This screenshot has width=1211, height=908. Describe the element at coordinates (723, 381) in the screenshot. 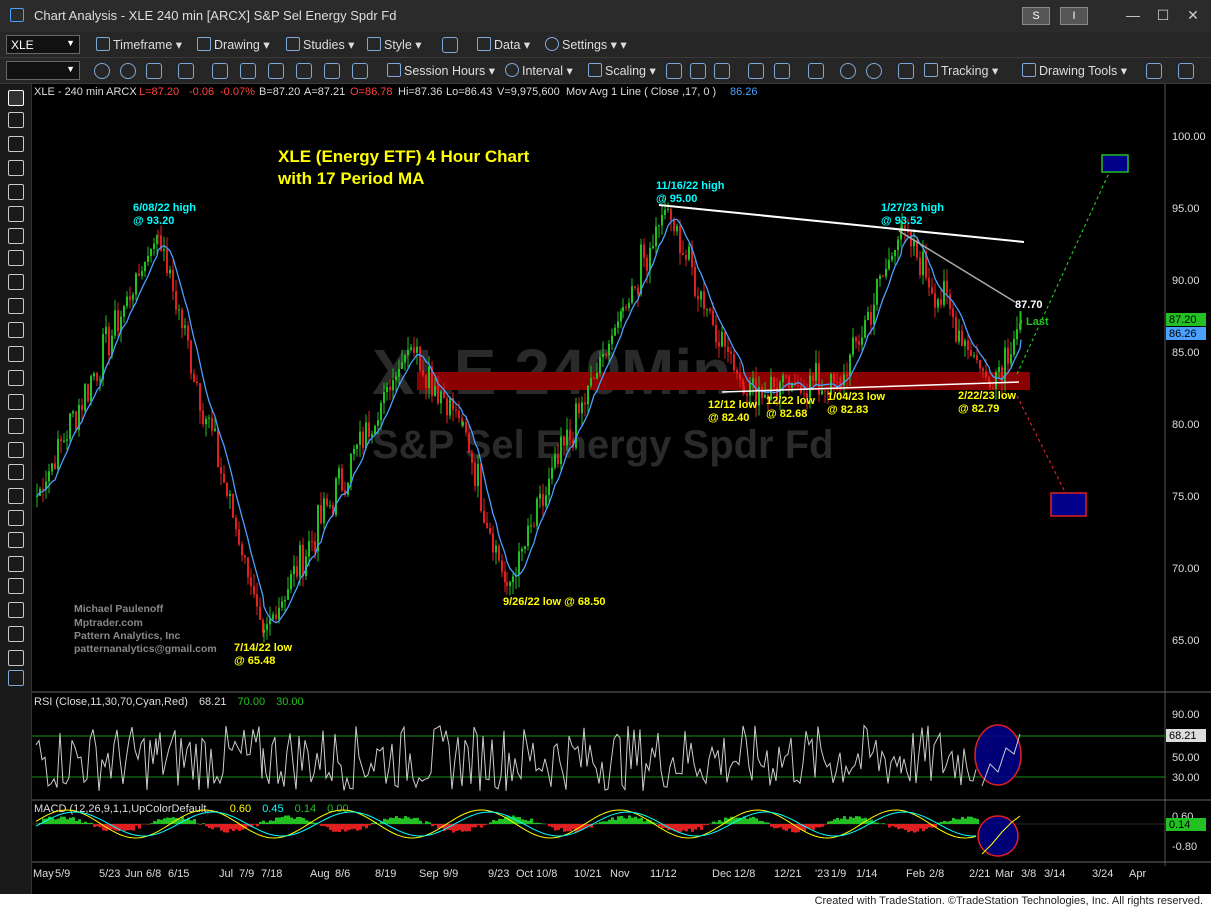

I see `support-zone` at that location.